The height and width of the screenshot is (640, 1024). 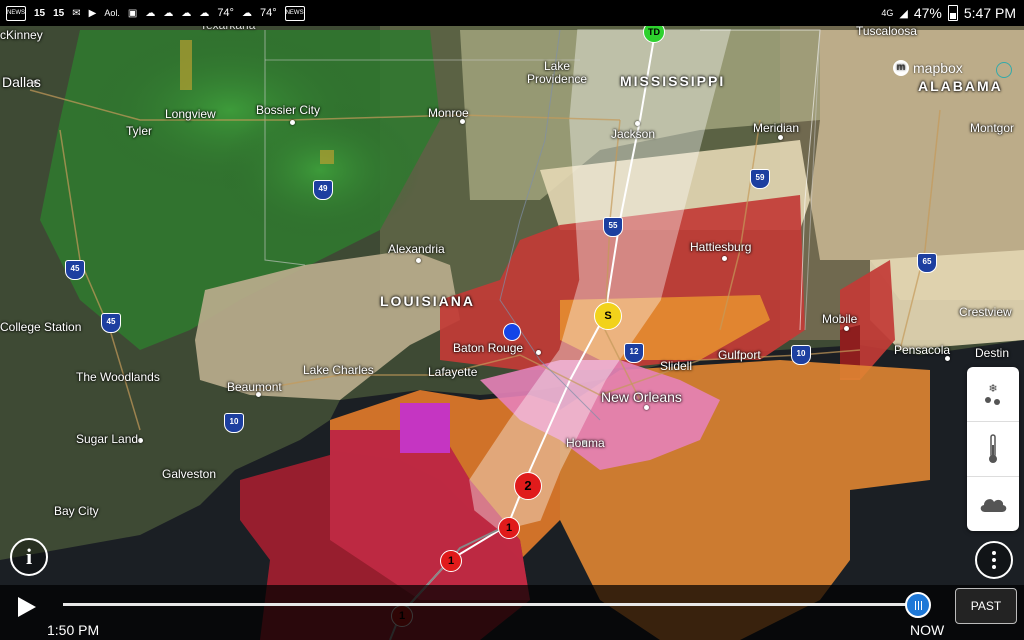 What do you see at coordinates (646, 407) in the screenshot?
I see `city-dot-new-orleans` at bounding box center [646, 407].